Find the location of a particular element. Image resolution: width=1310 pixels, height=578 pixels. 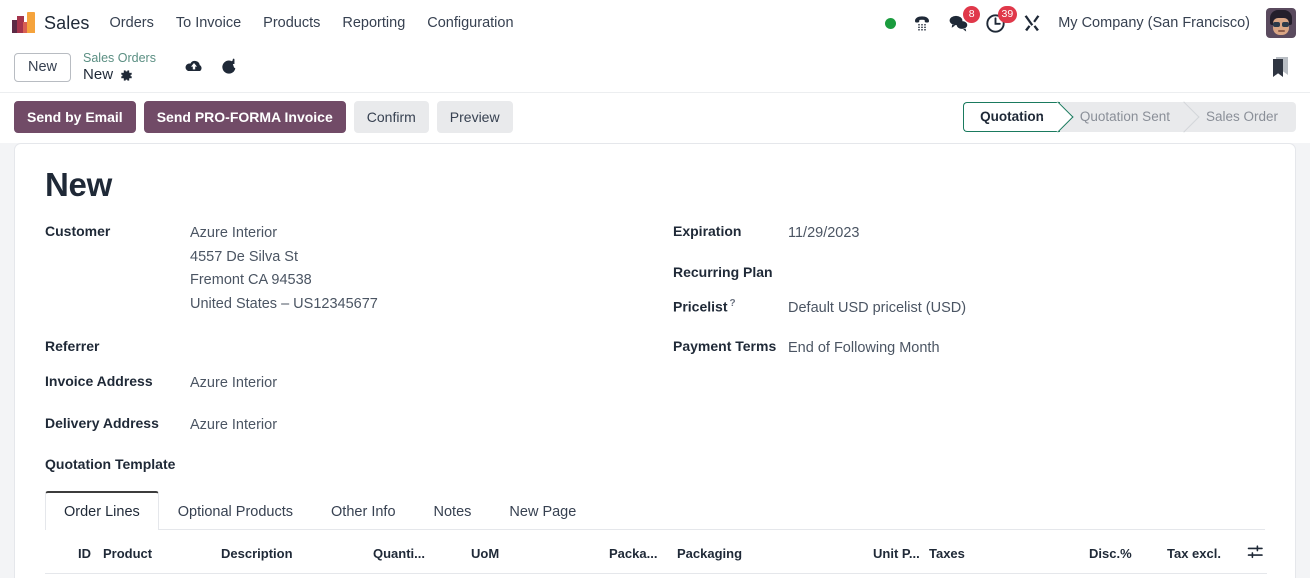

app-name: Sales is located at coordinates (67, 23).